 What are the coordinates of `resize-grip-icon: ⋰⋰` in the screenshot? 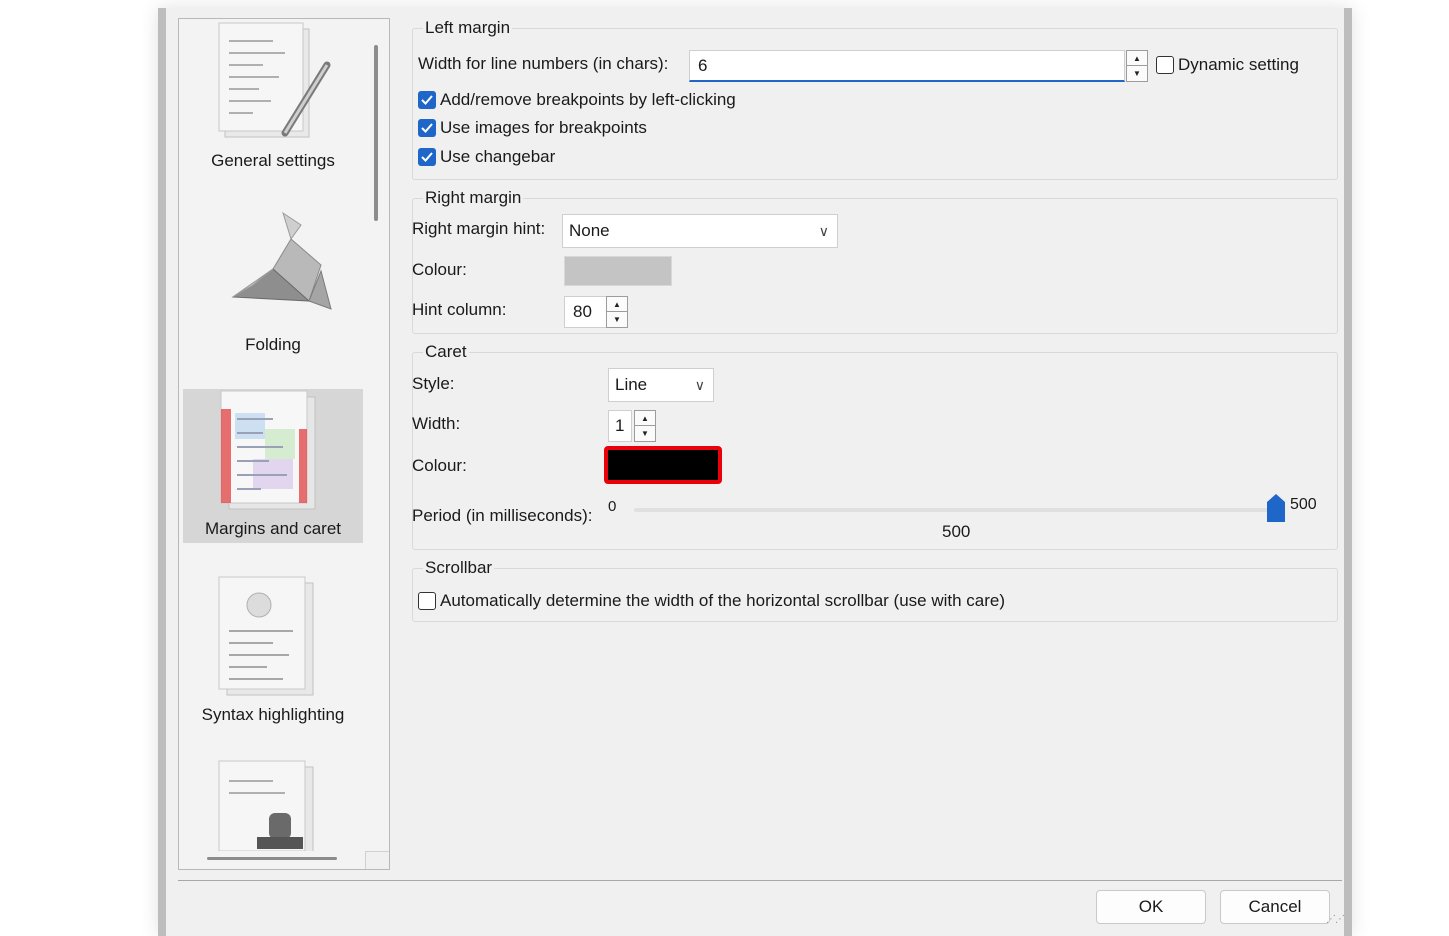 It's located at (1335, 919).